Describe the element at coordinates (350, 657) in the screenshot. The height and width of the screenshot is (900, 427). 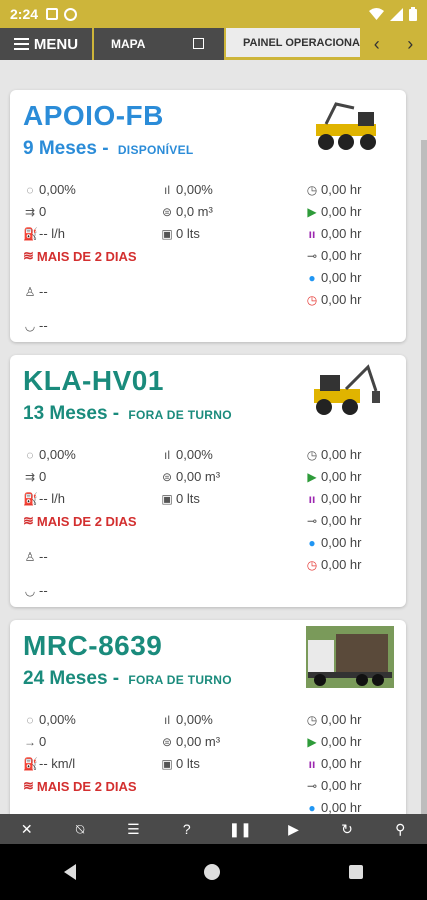
I see `log-truck-image` at that location.